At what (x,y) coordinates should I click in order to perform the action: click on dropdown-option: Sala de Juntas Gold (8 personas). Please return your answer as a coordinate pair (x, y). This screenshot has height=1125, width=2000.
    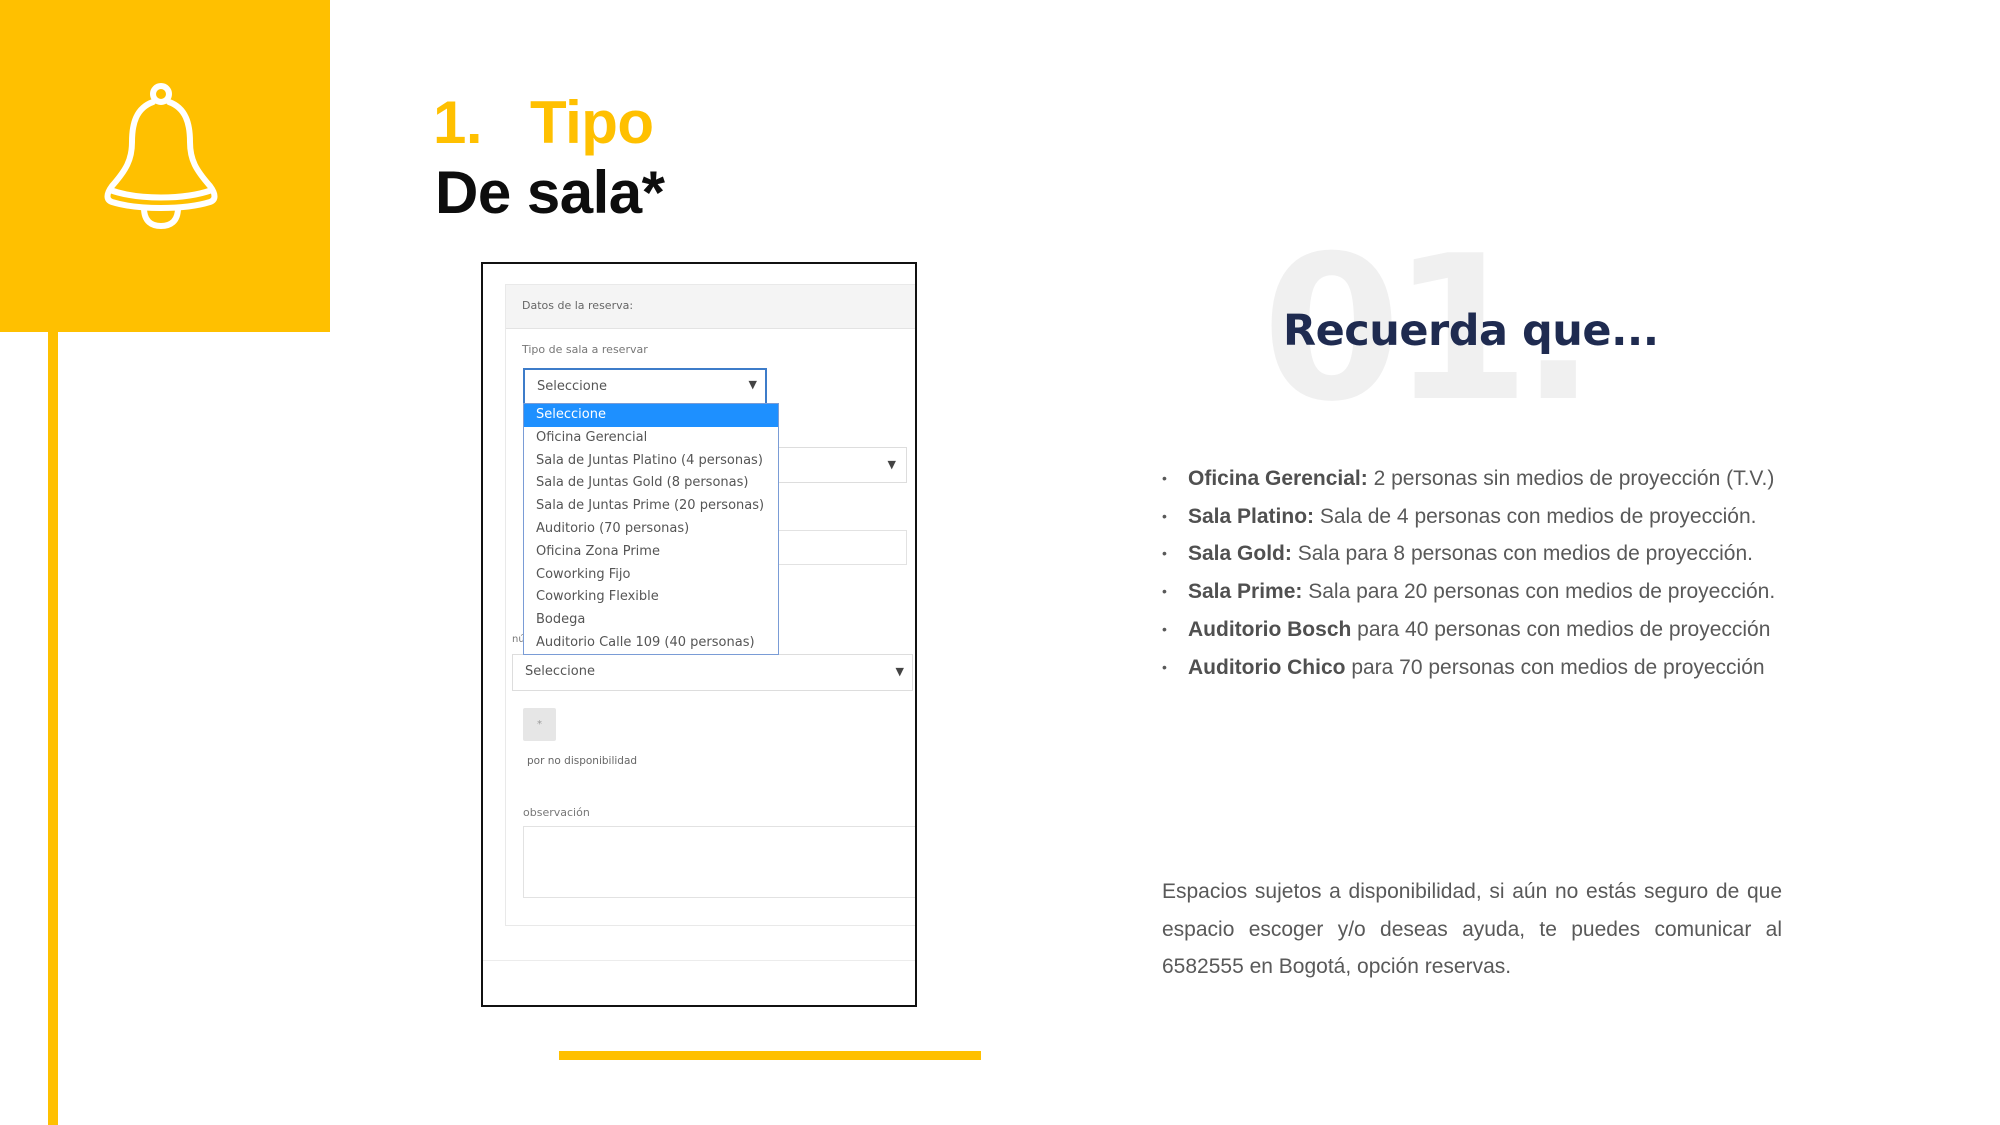
    Looking at the image, I should click on (651, 483).